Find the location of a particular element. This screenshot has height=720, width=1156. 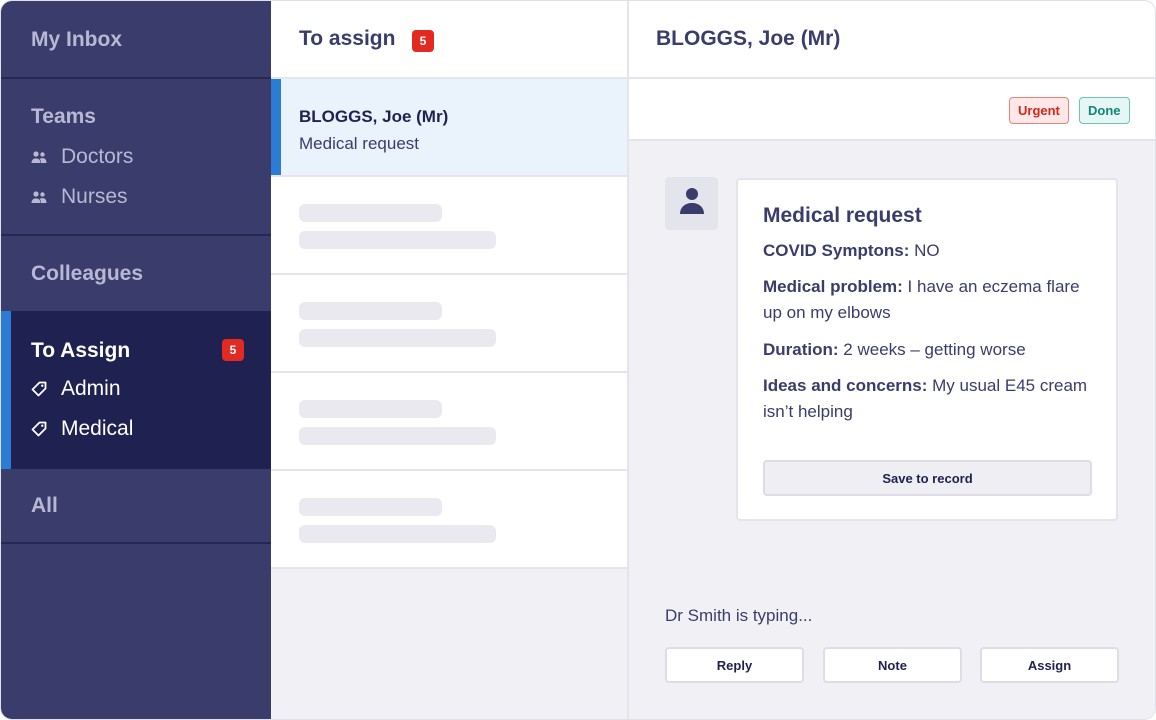

field-label: Duration: is located at coordinates (801, 349).